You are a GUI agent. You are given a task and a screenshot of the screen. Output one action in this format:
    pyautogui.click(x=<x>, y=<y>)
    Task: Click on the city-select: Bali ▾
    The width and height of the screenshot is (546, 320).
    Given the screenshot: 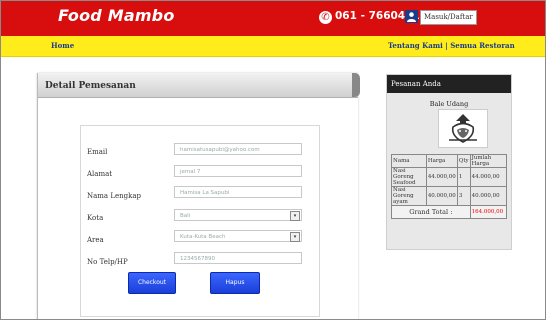 What is the action you would take?
    pyautogui.click(x=238, y=215)
    